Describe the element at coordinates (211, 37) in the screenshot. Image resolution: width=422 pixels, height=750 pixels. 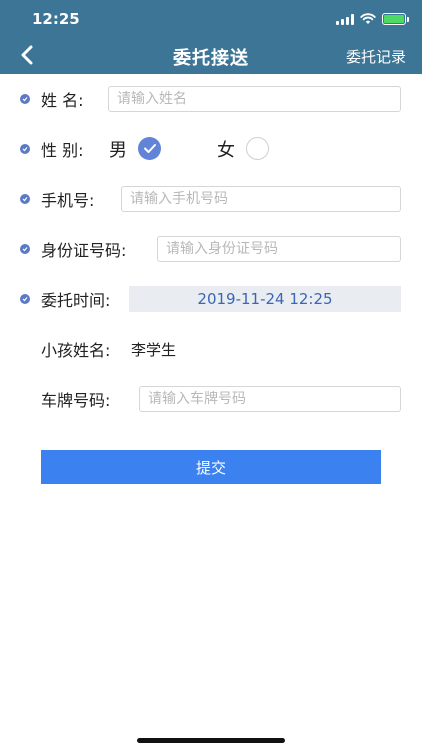
I see `header-bar: 12:25 委托接送 委托记录` at that location.